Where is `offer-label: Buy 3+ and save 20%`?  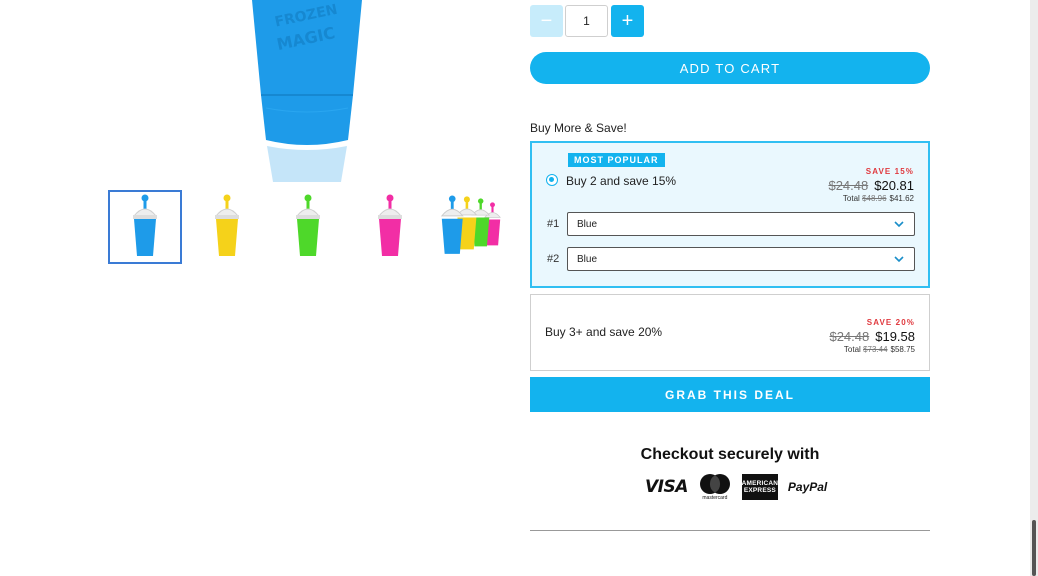
offer-label: Buy 3+ and save 20% is located at coordinates (604, 332).